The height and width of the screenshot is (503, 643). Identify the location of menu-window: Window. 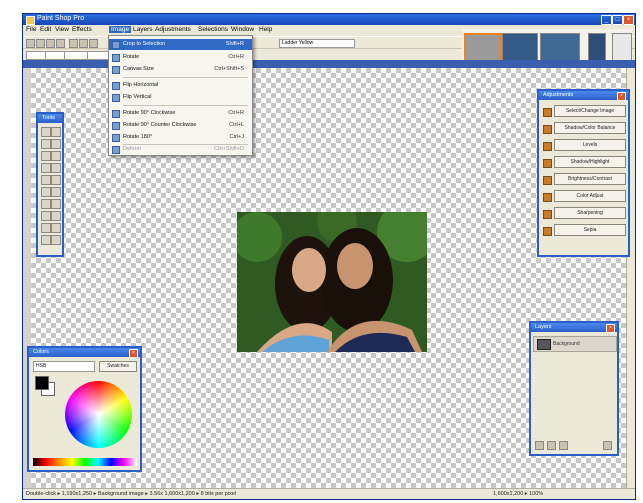
(242, 29).